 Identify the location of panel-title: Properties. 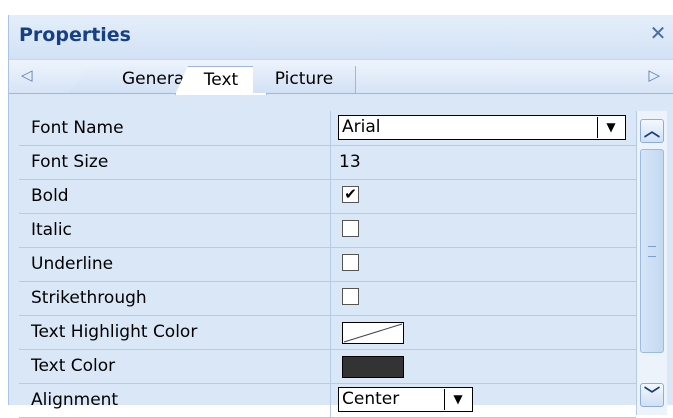
(75, 35).